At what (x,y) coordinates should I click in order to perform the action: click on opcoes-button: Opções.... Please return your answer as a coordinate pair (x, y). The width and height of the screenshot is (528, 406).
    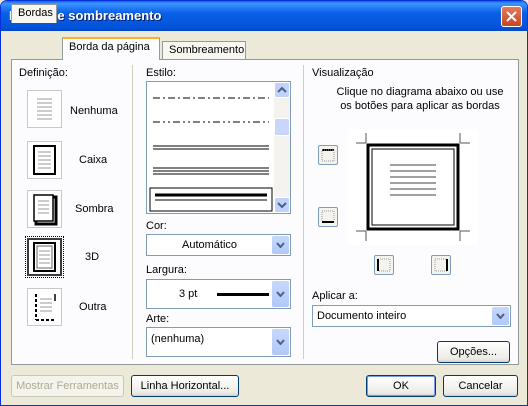
    Looking at the image, I should click on (473, 352).